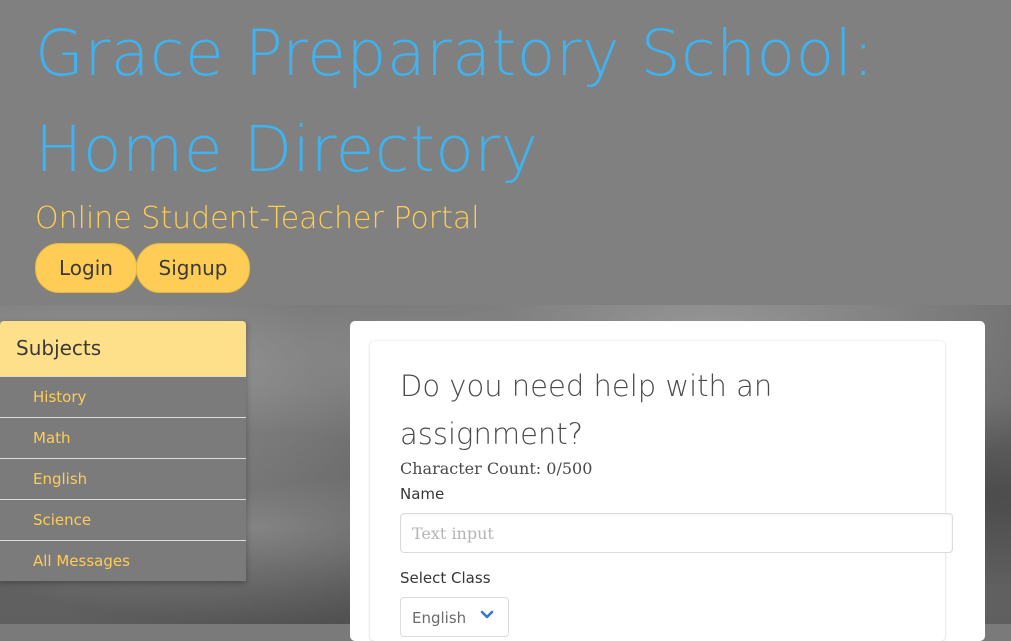  What do you see at coordinates (123, 348) in the screenshot?
I see `subjects-heading: Subjects` at bounding box center [123, 348].